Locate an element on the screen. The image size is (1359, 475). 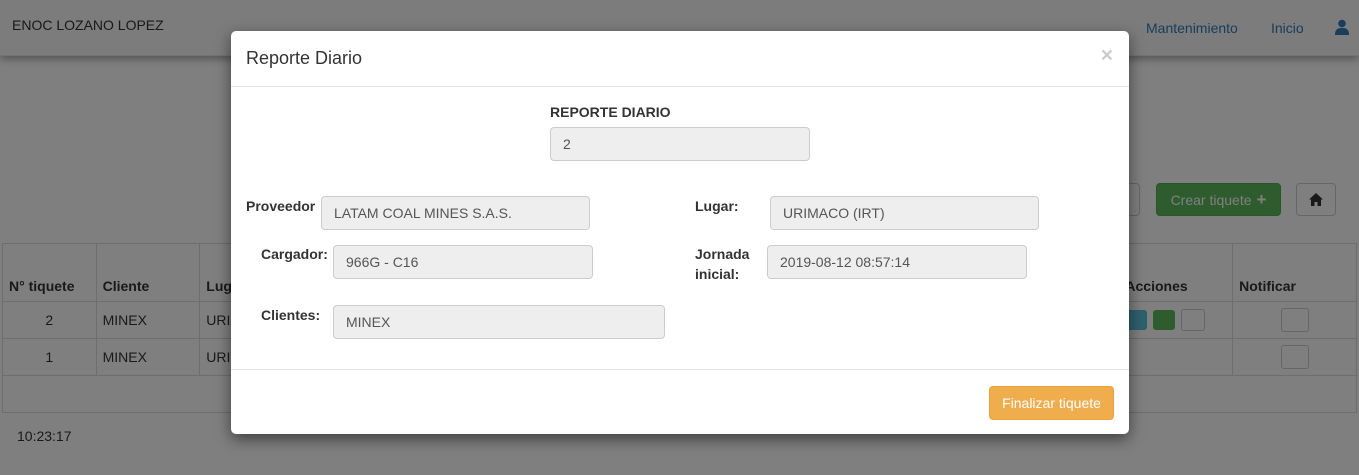
modal-header: Reporte Diario × is located at coordinates (680, 59).